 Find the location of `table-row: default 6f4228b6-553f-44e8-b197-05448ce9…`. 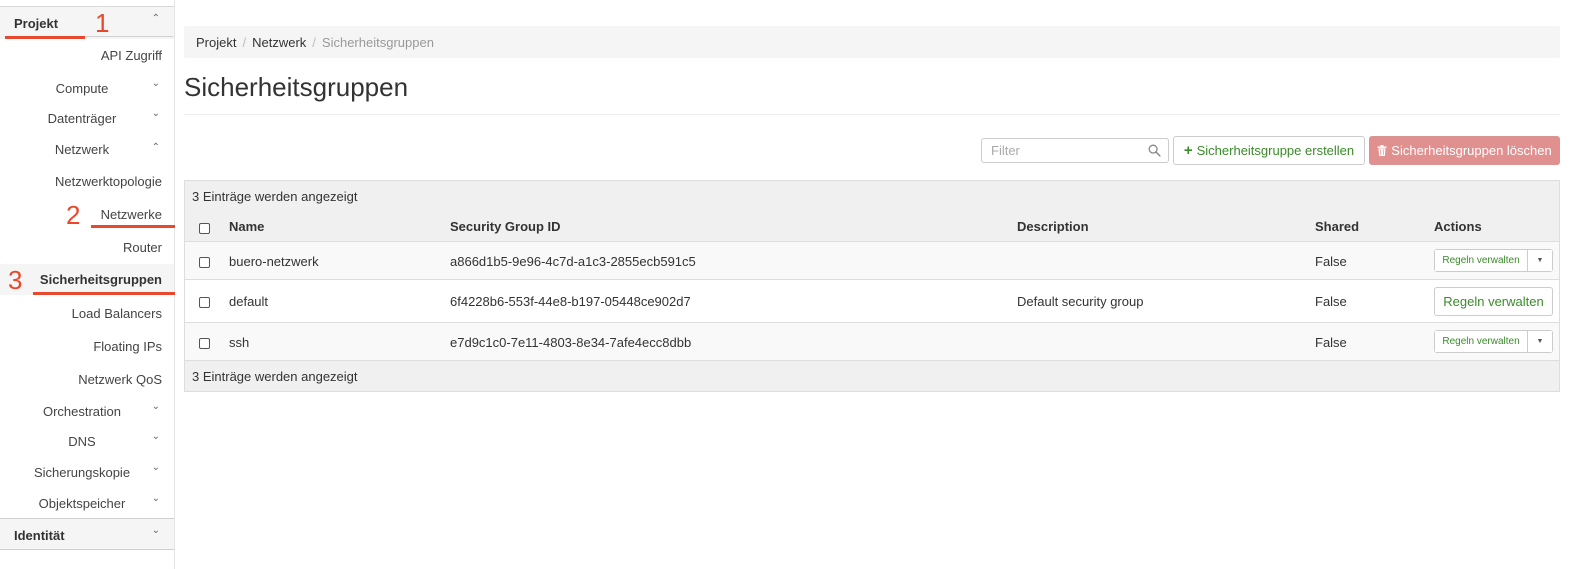

table-row: default 6f4228b6-553f-44e8-b197-05448ce9… is located at coordinates (872, 301).